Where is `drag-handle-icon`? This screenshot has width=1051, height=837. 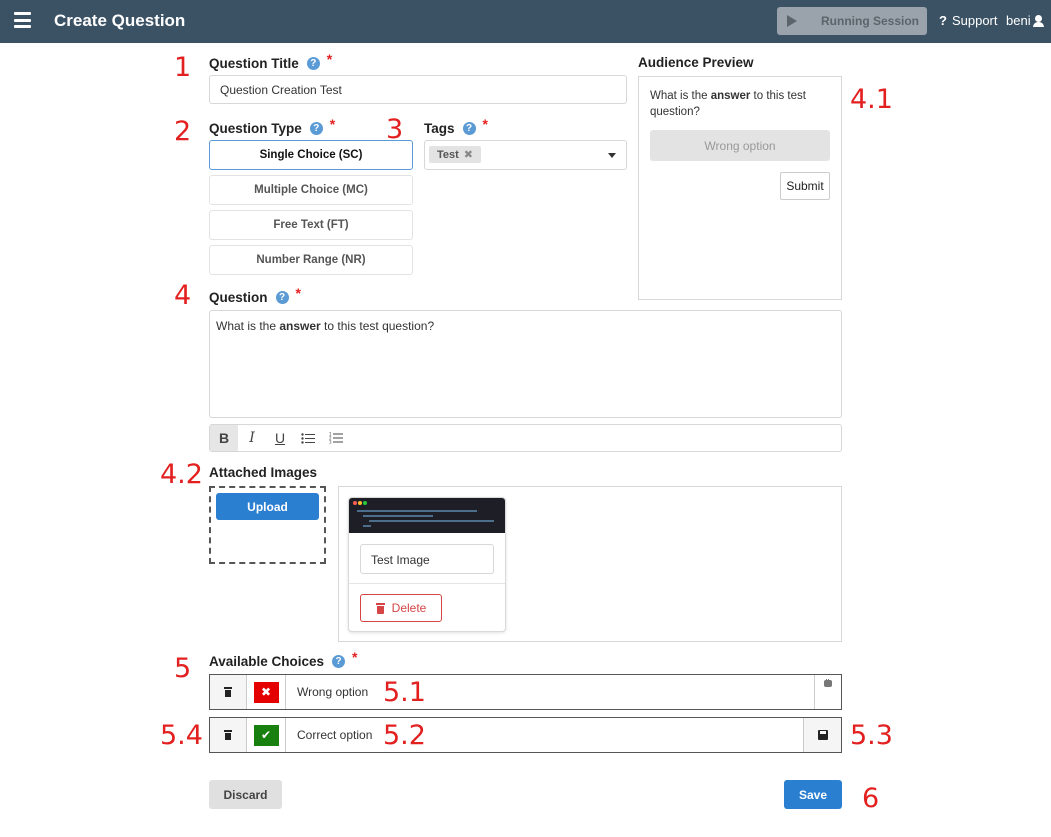 drag-handle-icon is located at coordinates (828, 683).